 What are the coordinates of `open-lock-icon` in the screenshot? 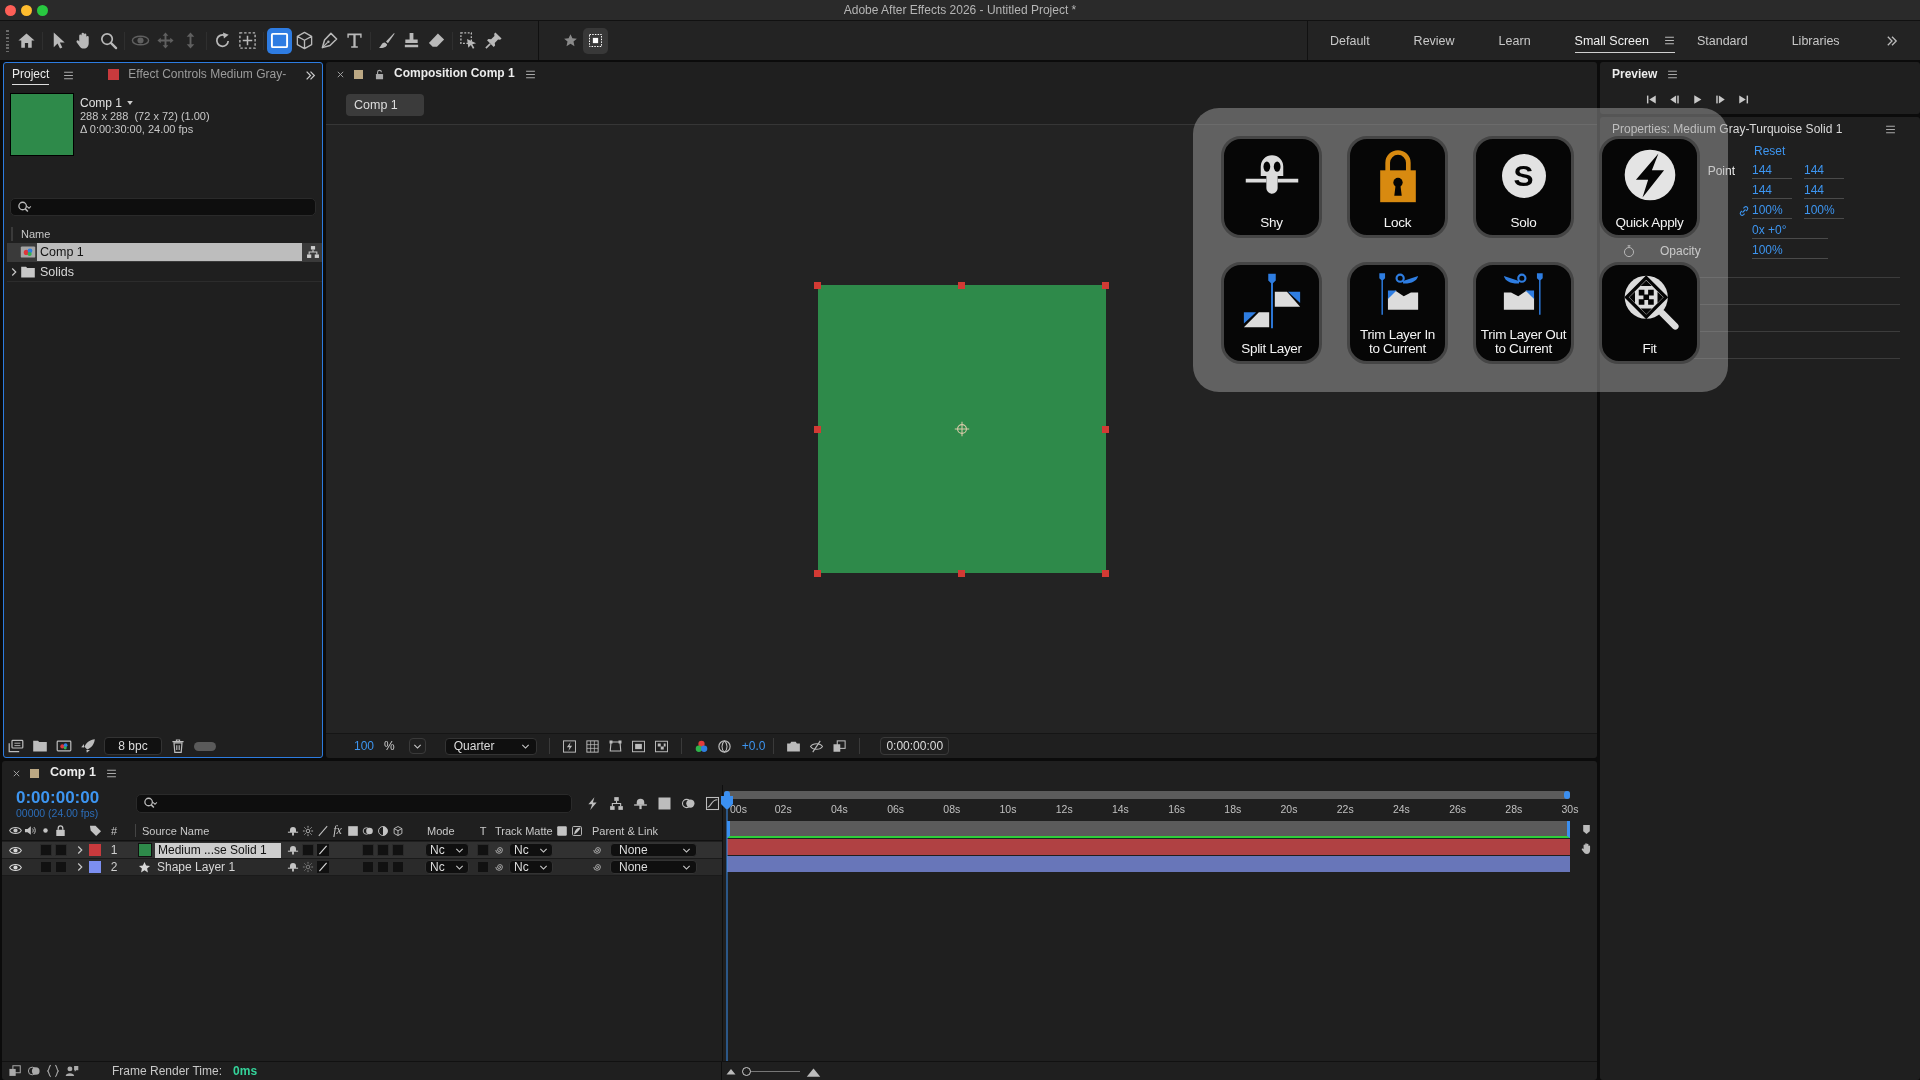 It's located at (379, 74).